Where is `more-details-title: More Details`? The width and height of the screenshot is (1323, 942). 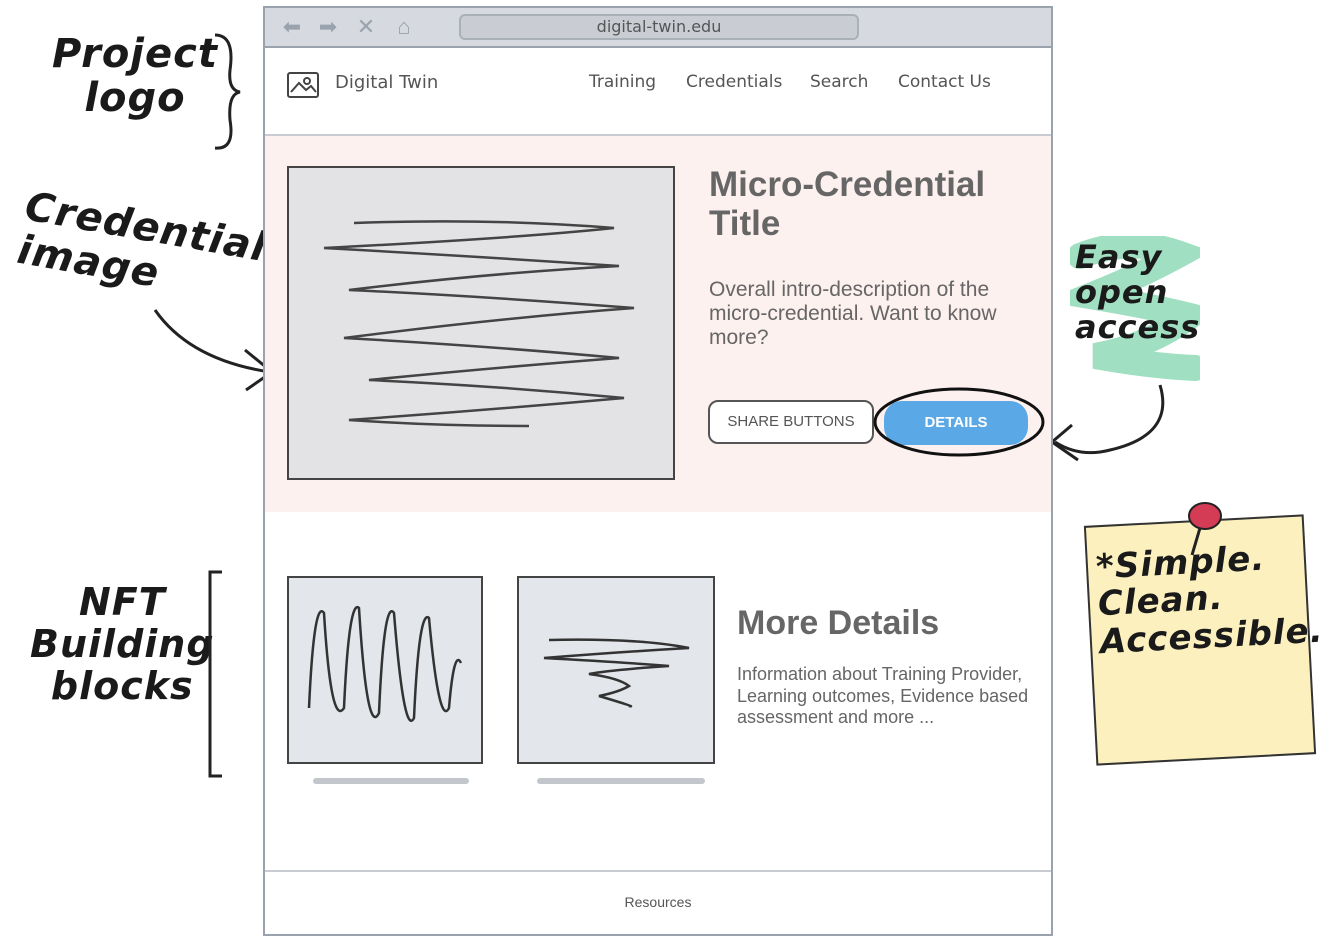 more-details-title: More Details is located at coordinates (838, 623).